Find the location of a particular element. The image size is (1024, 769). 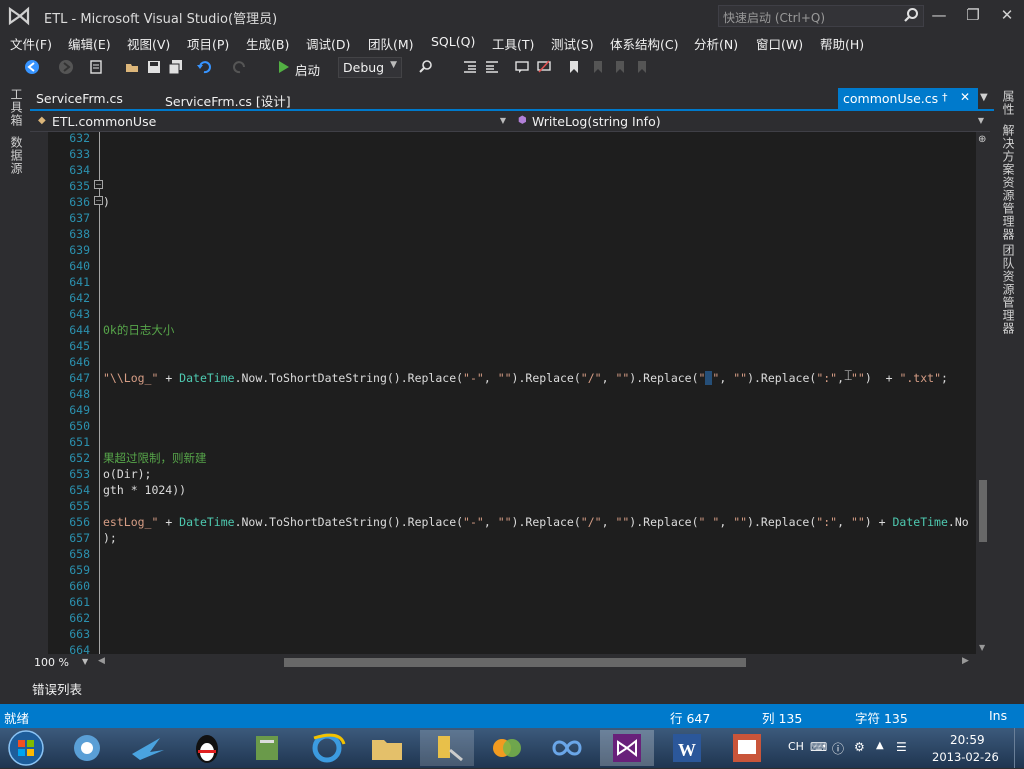

menu-team: 团队(M) is located at coordinates (391, 43).